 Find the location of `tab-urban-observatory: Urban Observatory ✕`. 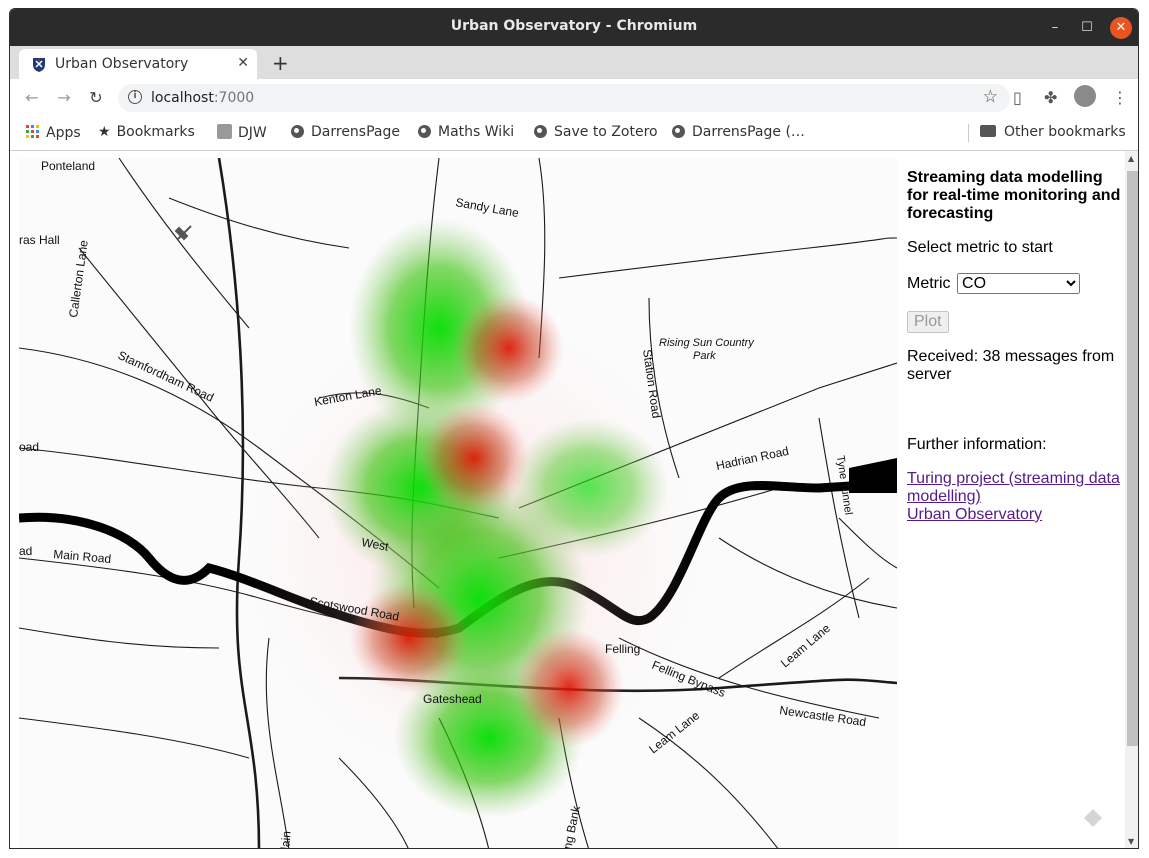

tab-urban-observatory: Urban Observatory ✕ is located at coordinates (138, 64).